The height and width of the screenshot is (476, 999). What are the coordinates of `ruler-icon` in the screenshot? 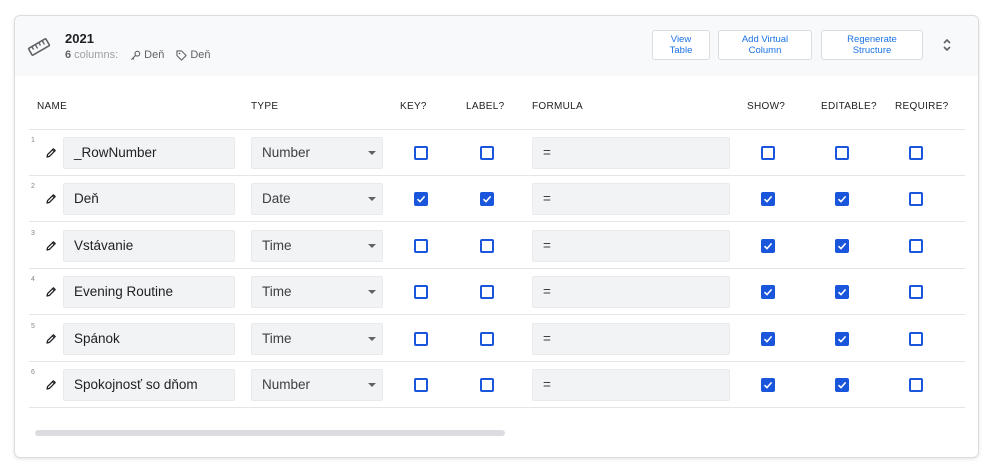 It's located at (39, 47).